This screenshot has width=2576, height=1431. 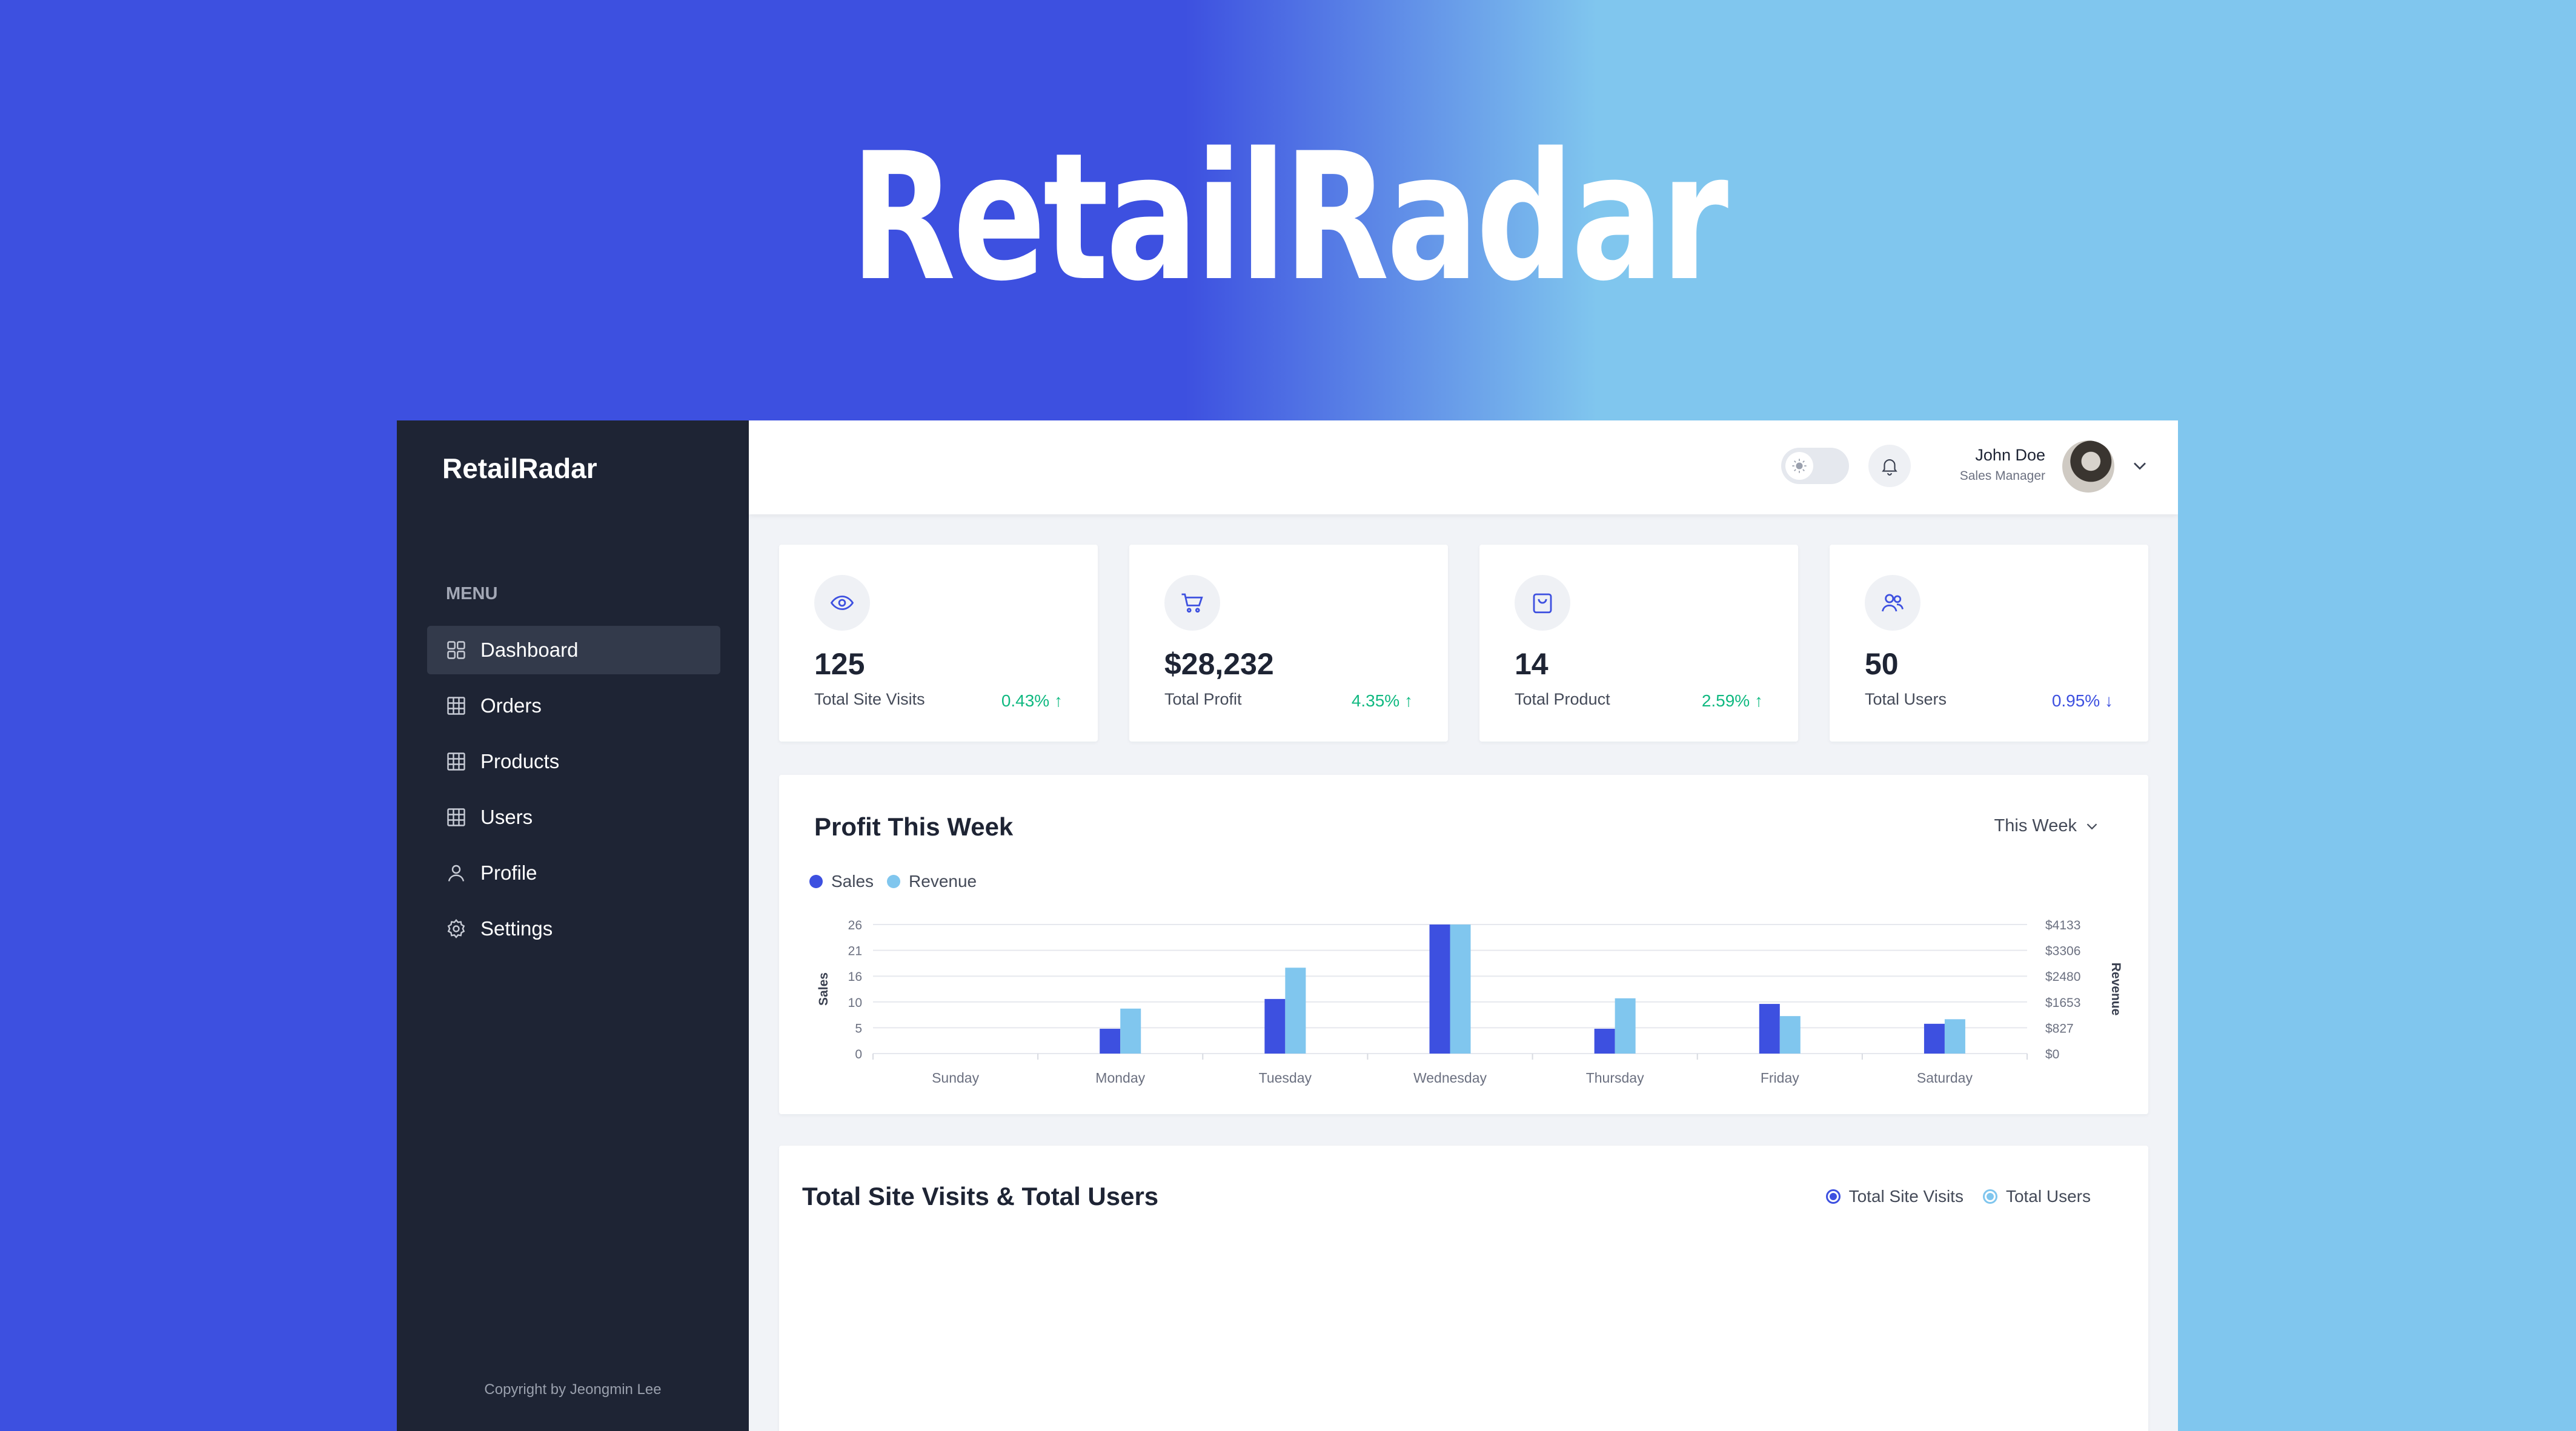 I want to click on x-tick-label: Saturday, so click(x=1945, y=1078).